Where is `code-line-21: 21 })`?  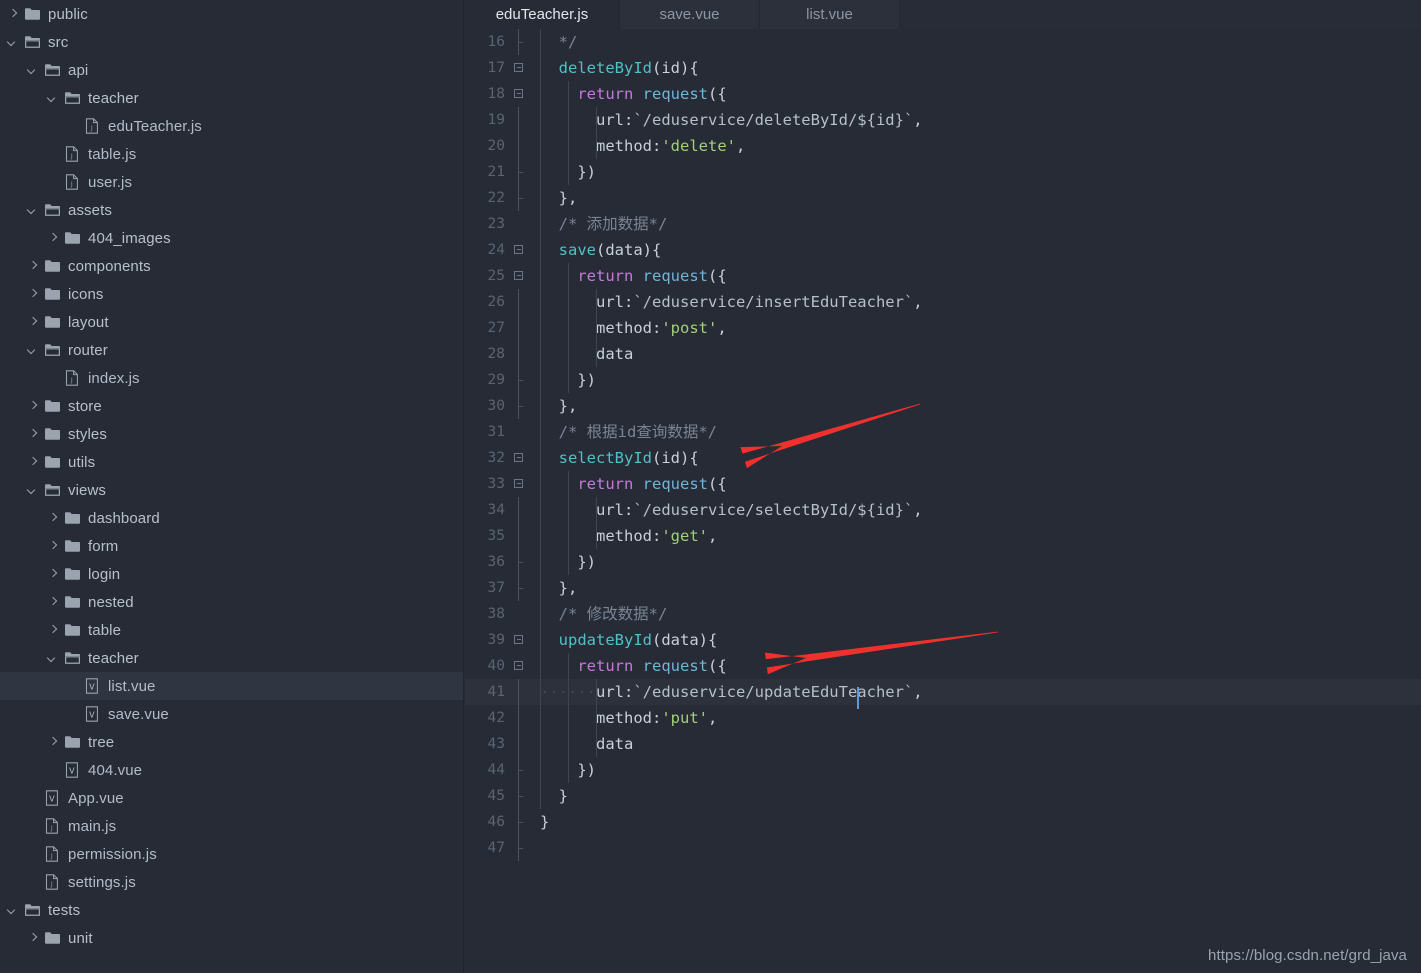 code-line-21: 21 }) is located at coordinates (943, 172).